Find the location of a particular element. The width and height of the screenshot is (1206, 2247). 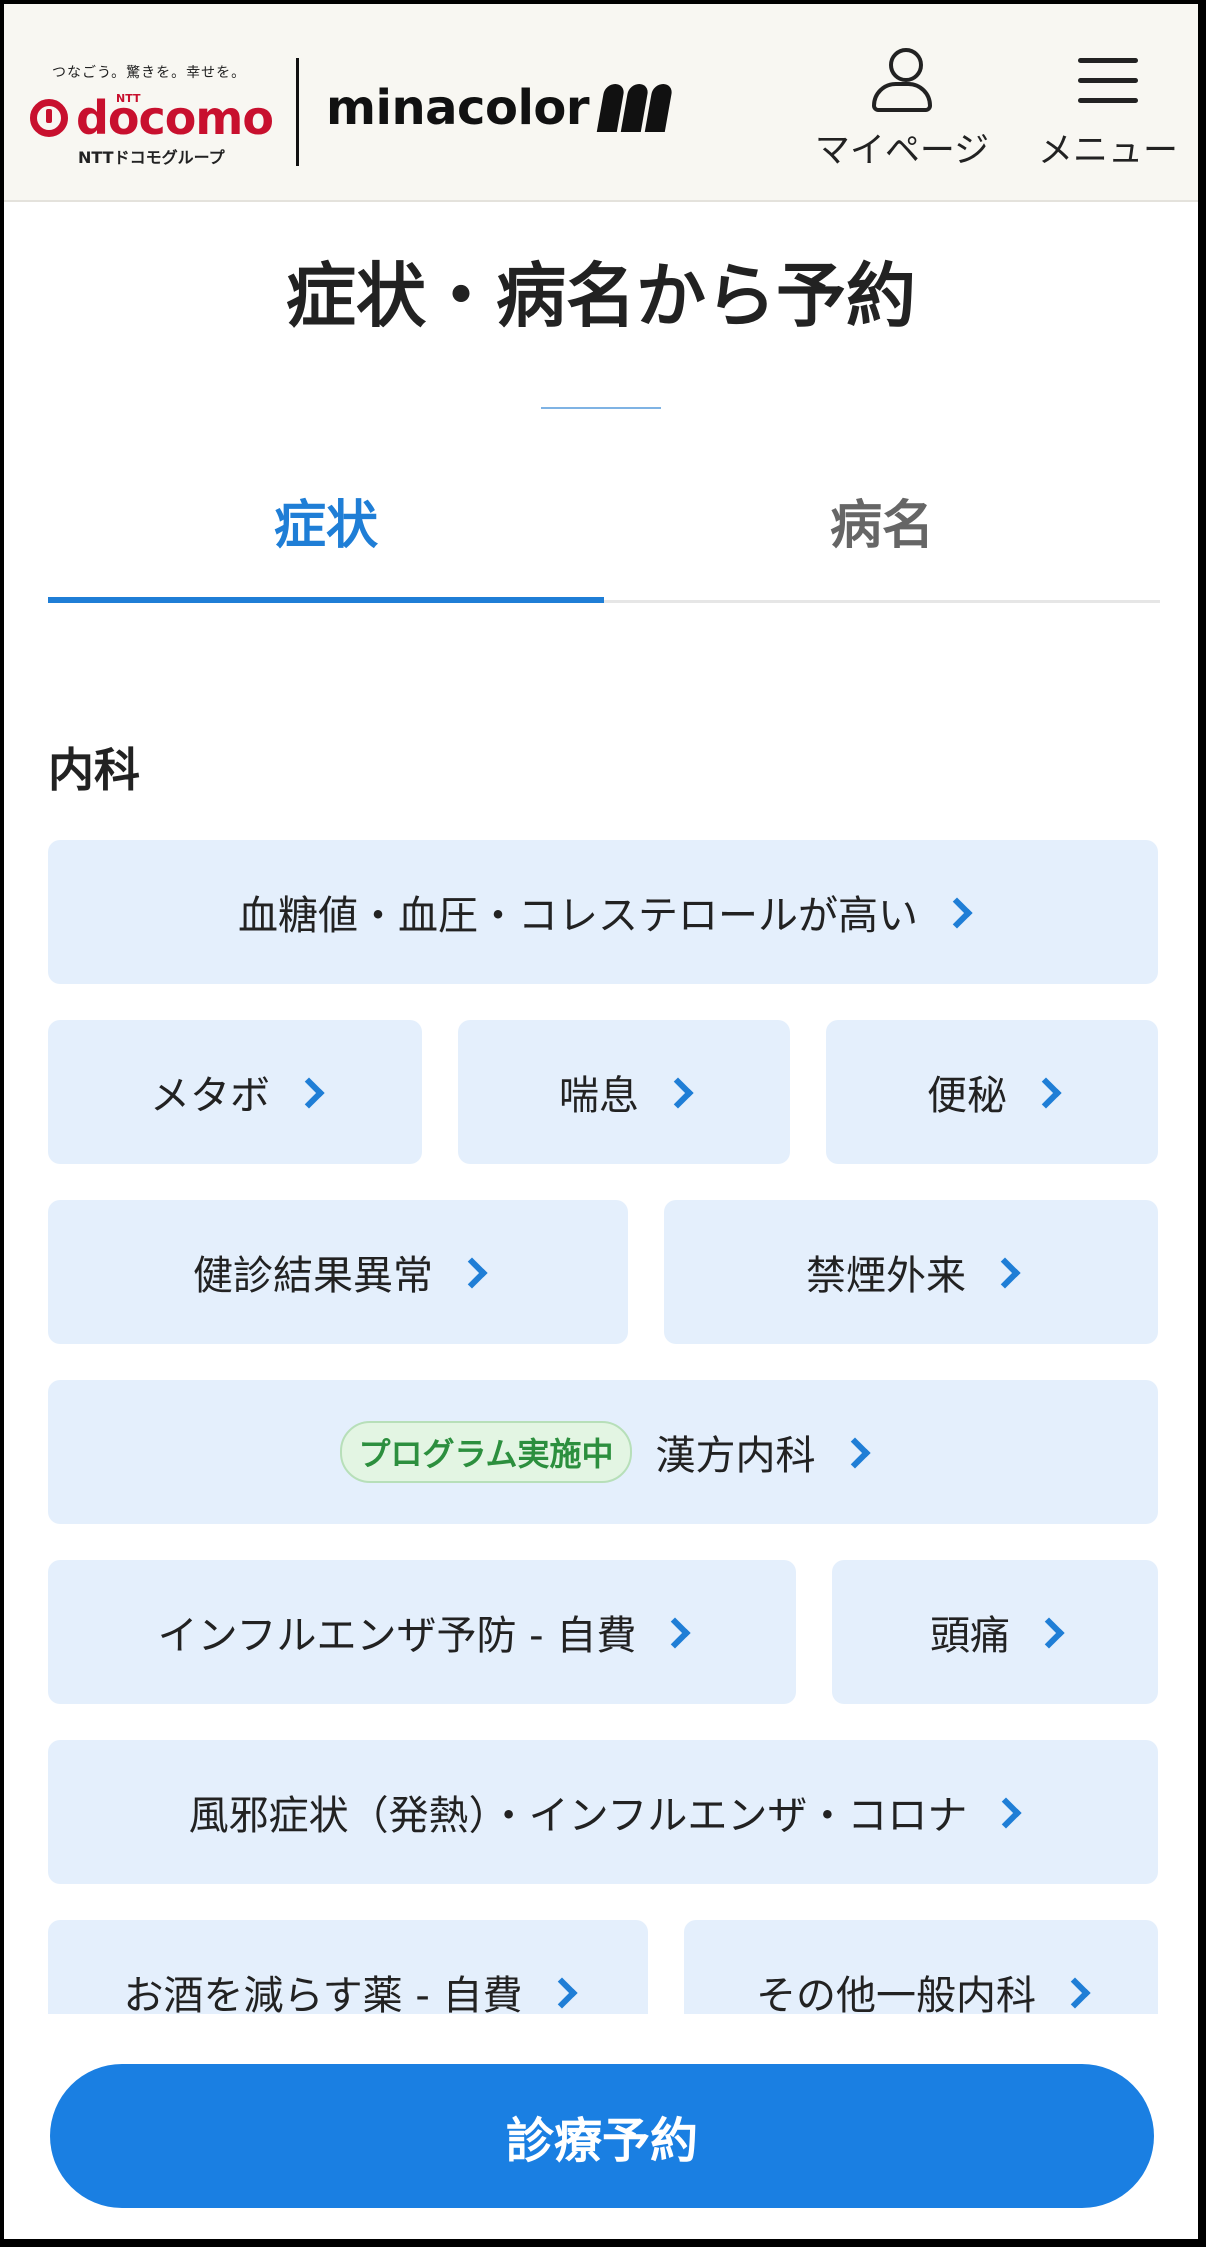

symptom-label: 風邪症状（発熱）・インフルエンザ・コロナ is located at coordinates (578, 1816).